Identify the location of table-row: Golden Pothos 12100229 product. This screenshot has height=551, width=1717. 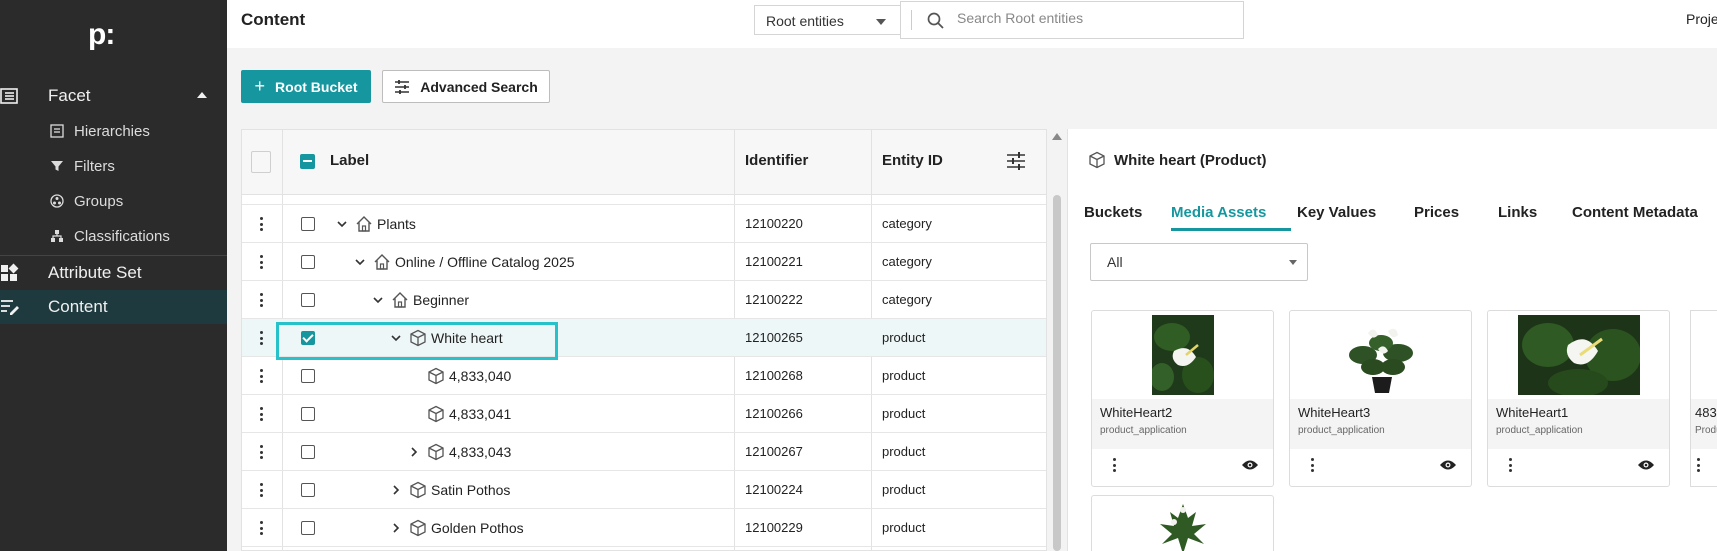
(644, 528).